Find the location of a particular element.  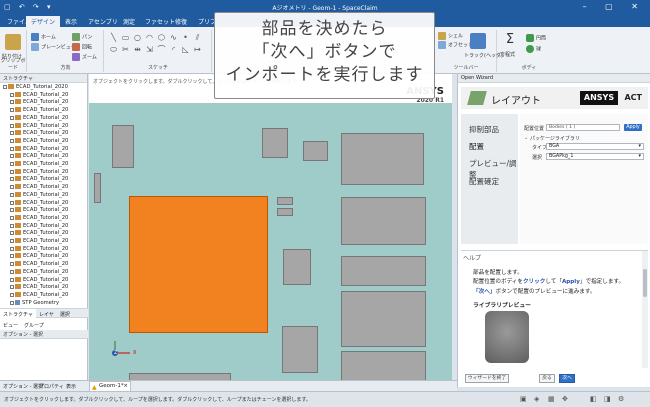

point-tool-icon: • is located at coordinates (185, 37).